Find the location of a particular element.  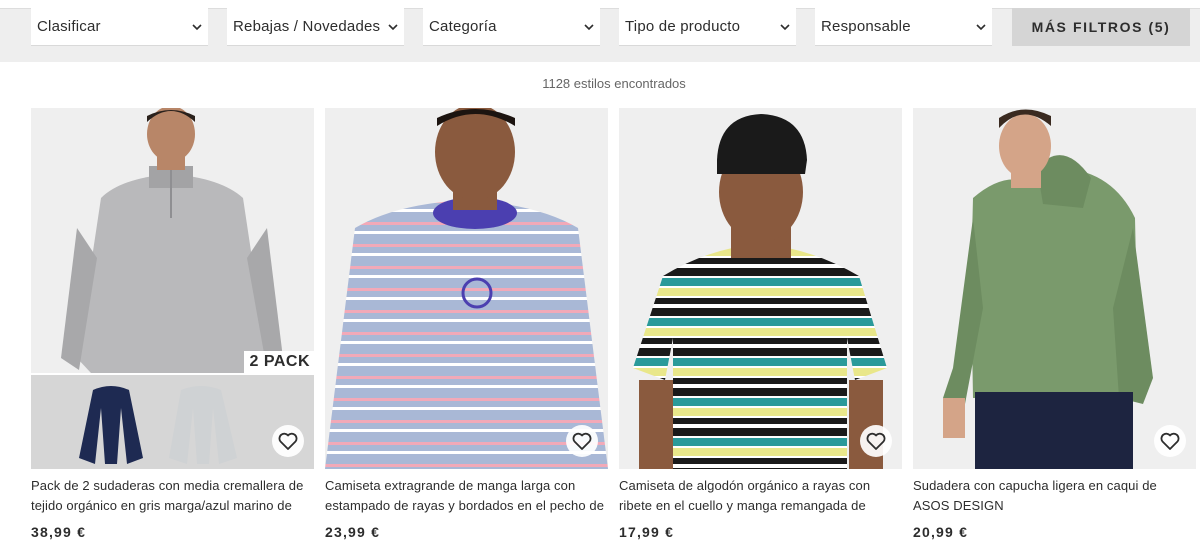

sort-dropdown-label: Clasificar is located at coordinates (69, 26).